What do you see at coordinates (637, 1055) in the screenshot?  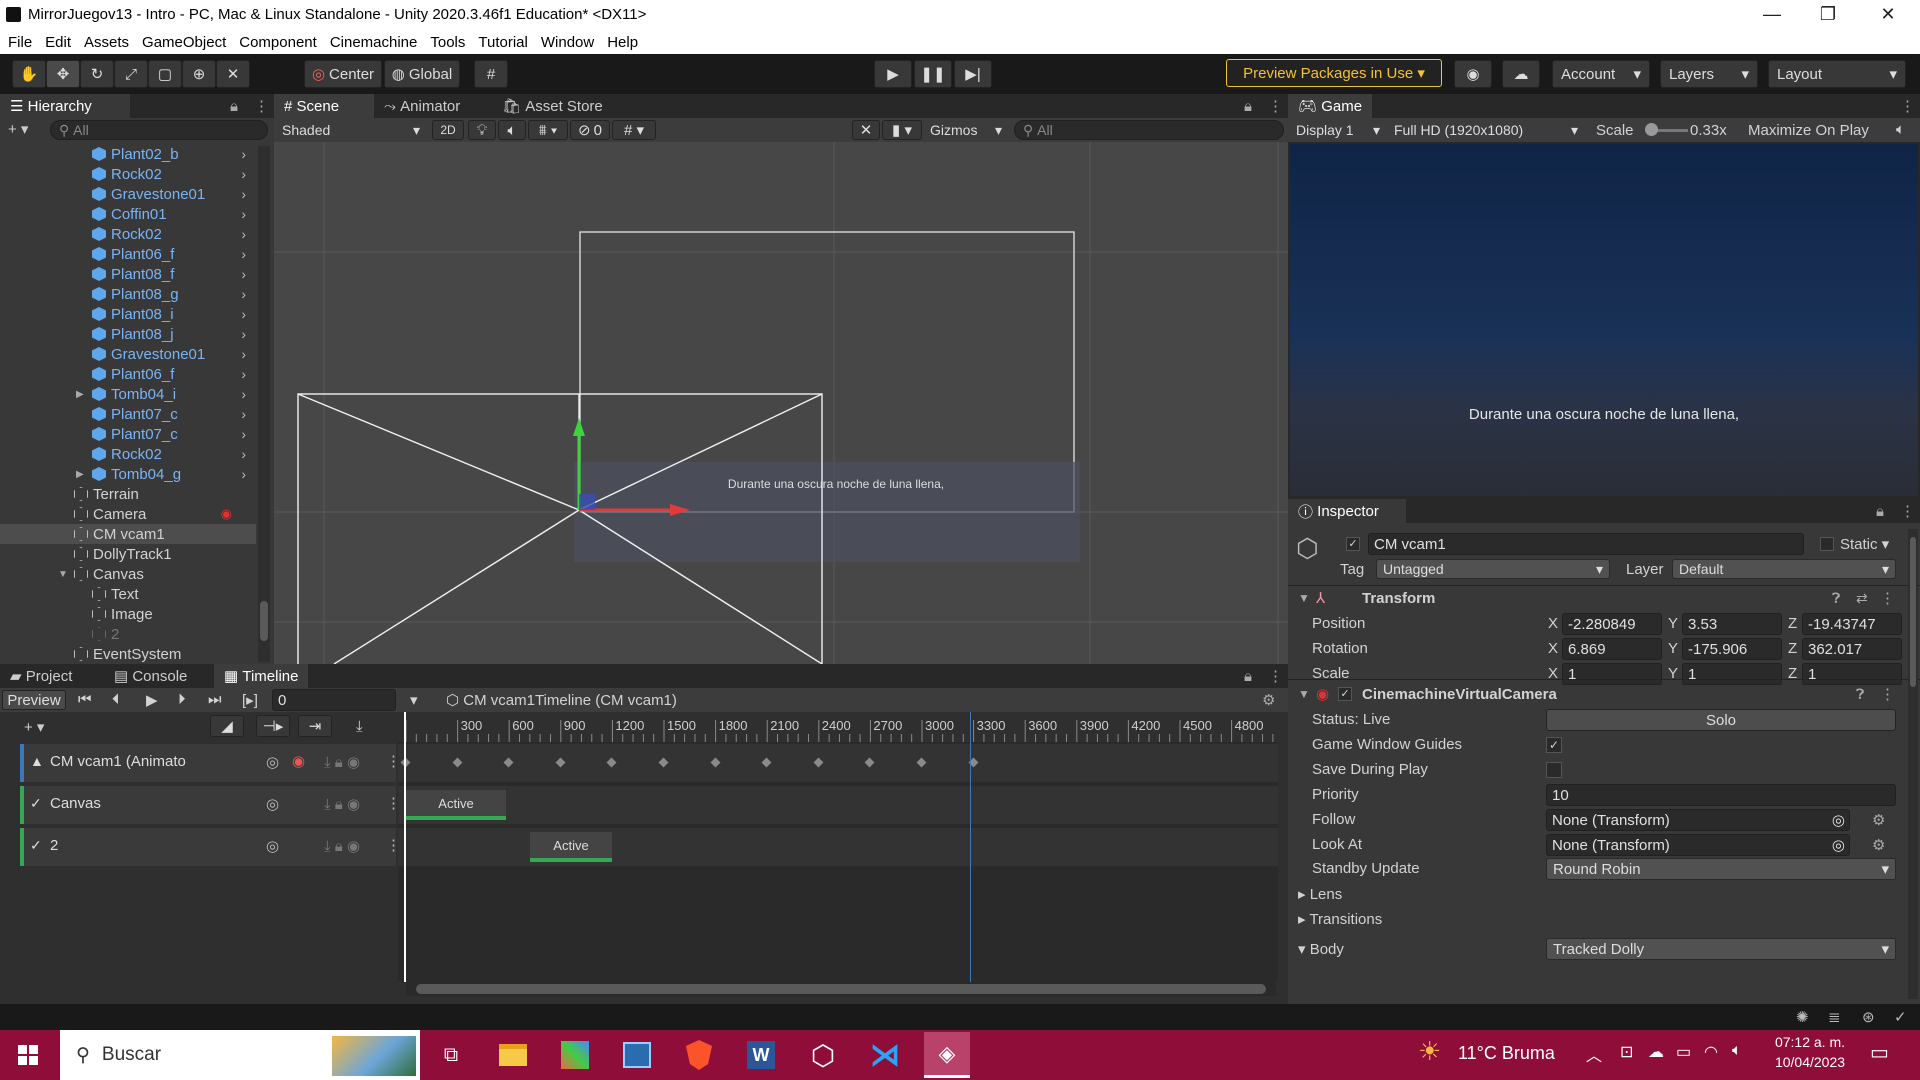 I see `snipping-tool-icon` at bounding box center [637, 1055].